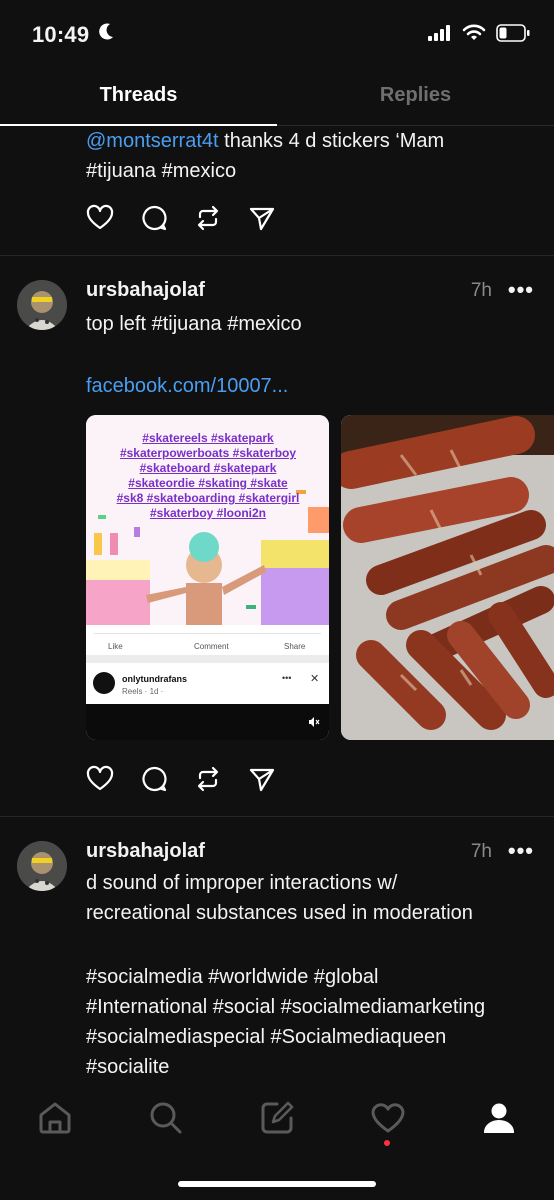 Image resolution: width=554 pixels, height=1200 pixels. I want to click on home-icon, so click(55, 1118).